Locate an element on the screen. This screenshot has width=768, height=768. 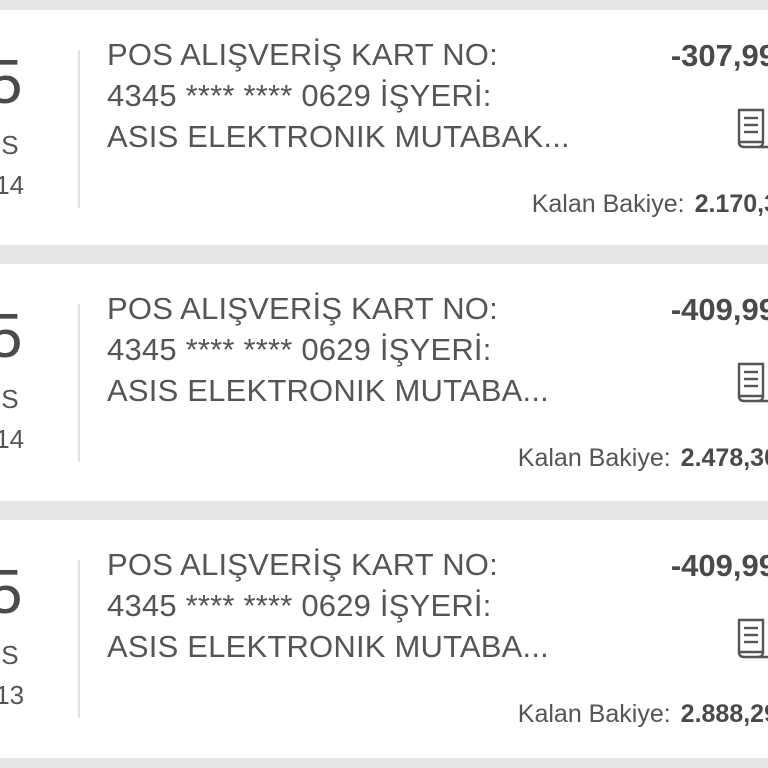
remaining-balance: Kalan Bakiye: 2.170,3 is located at coordinates (650, 204).